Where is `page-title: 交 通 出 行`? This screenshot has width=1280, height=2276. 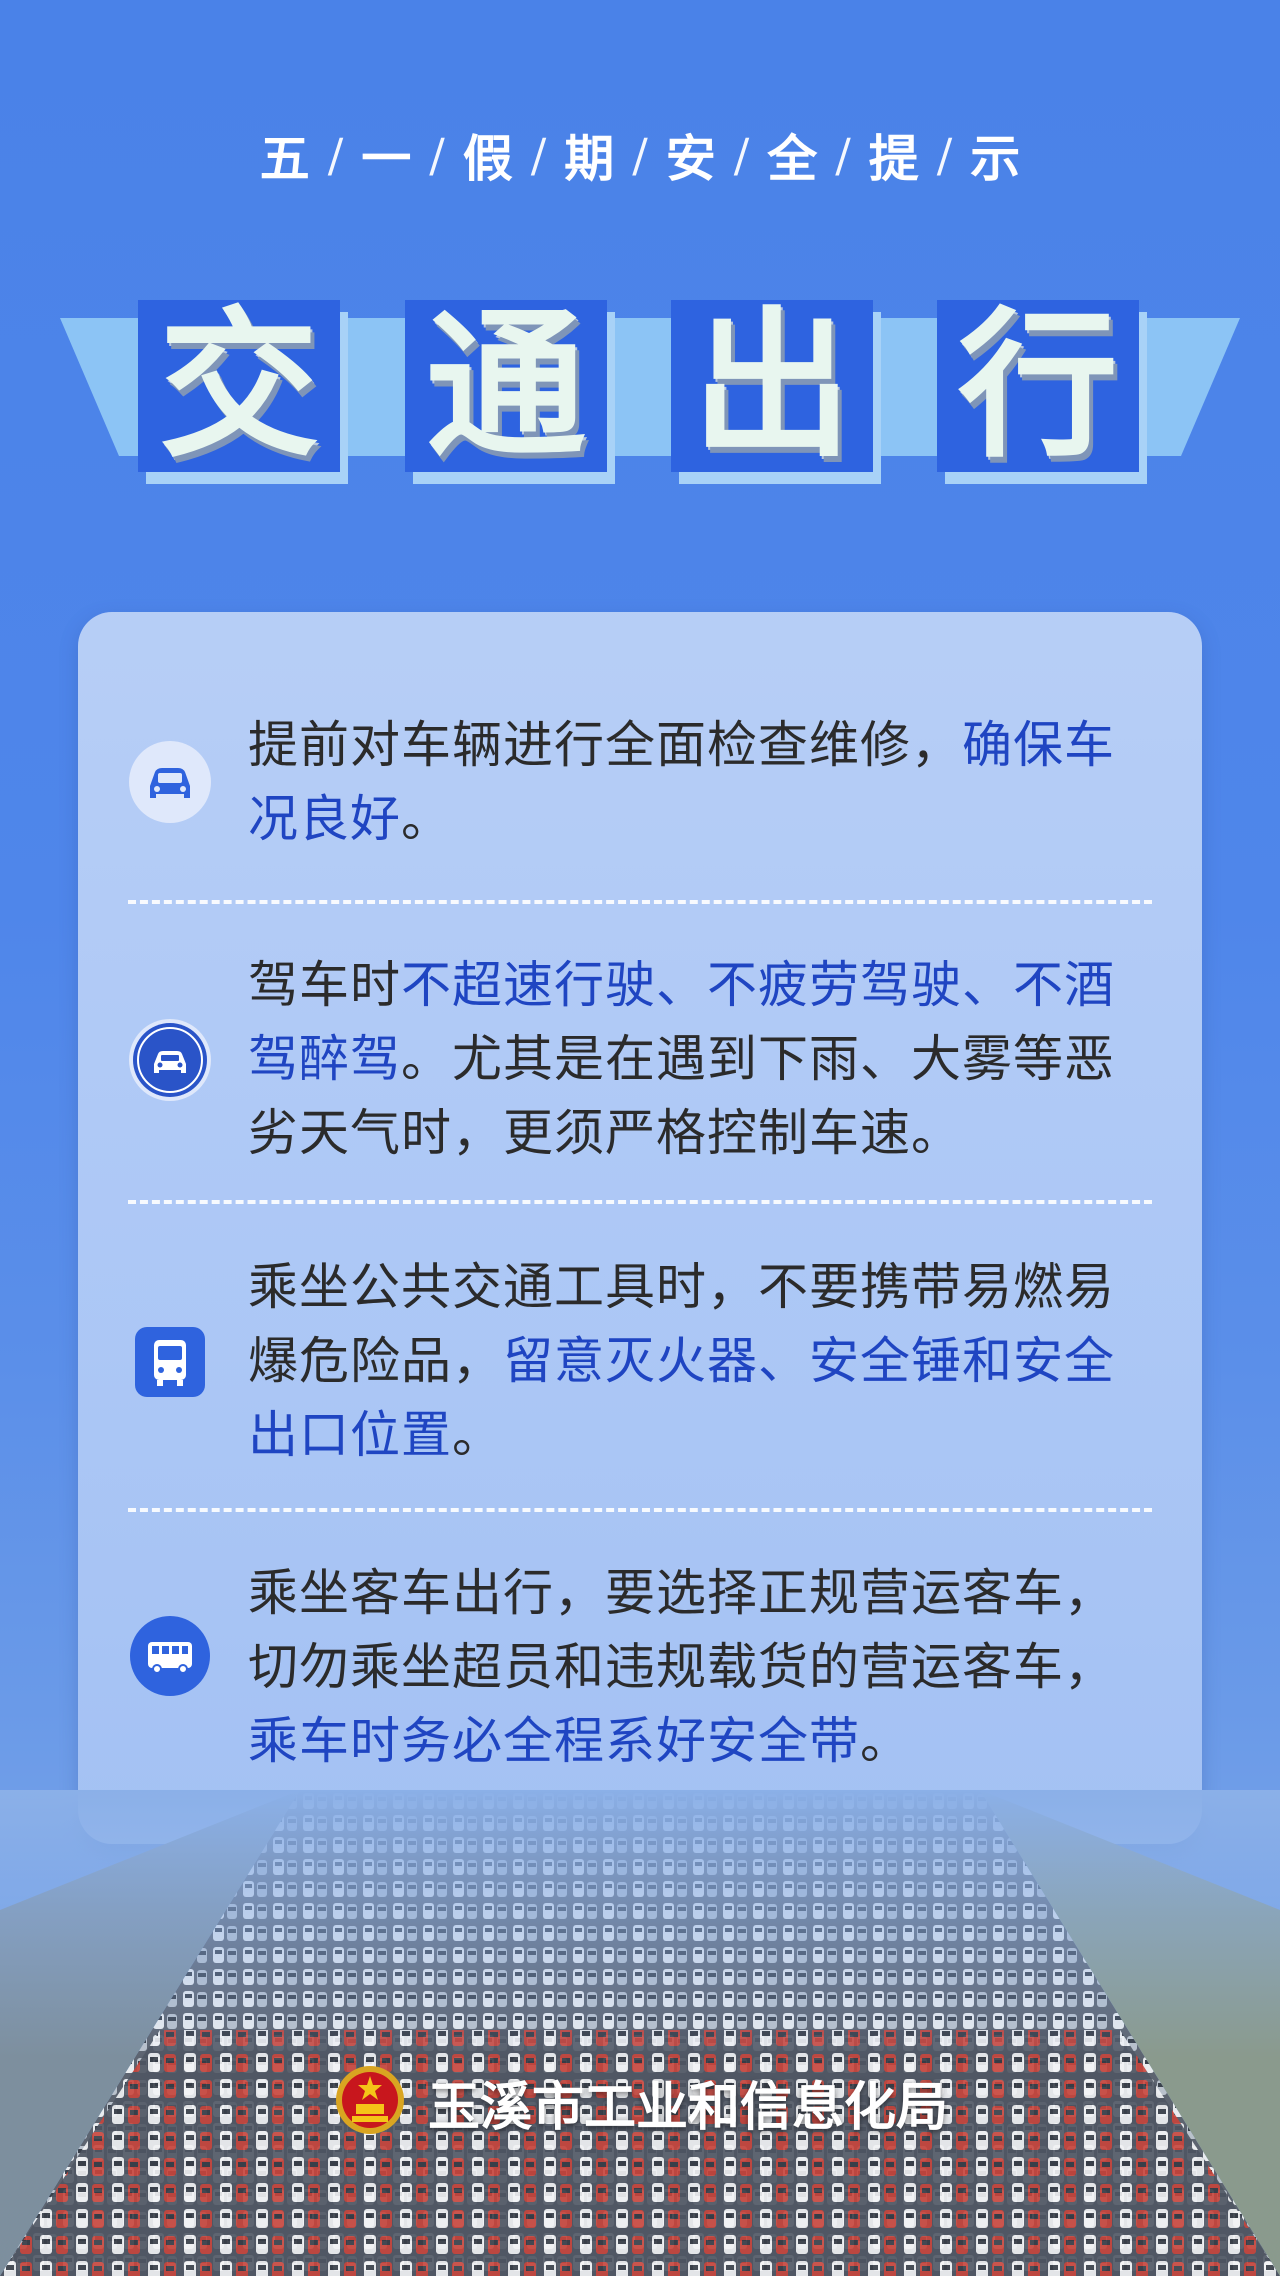
page-title: 交 通 出 行 is located at coordinates (640, 395).